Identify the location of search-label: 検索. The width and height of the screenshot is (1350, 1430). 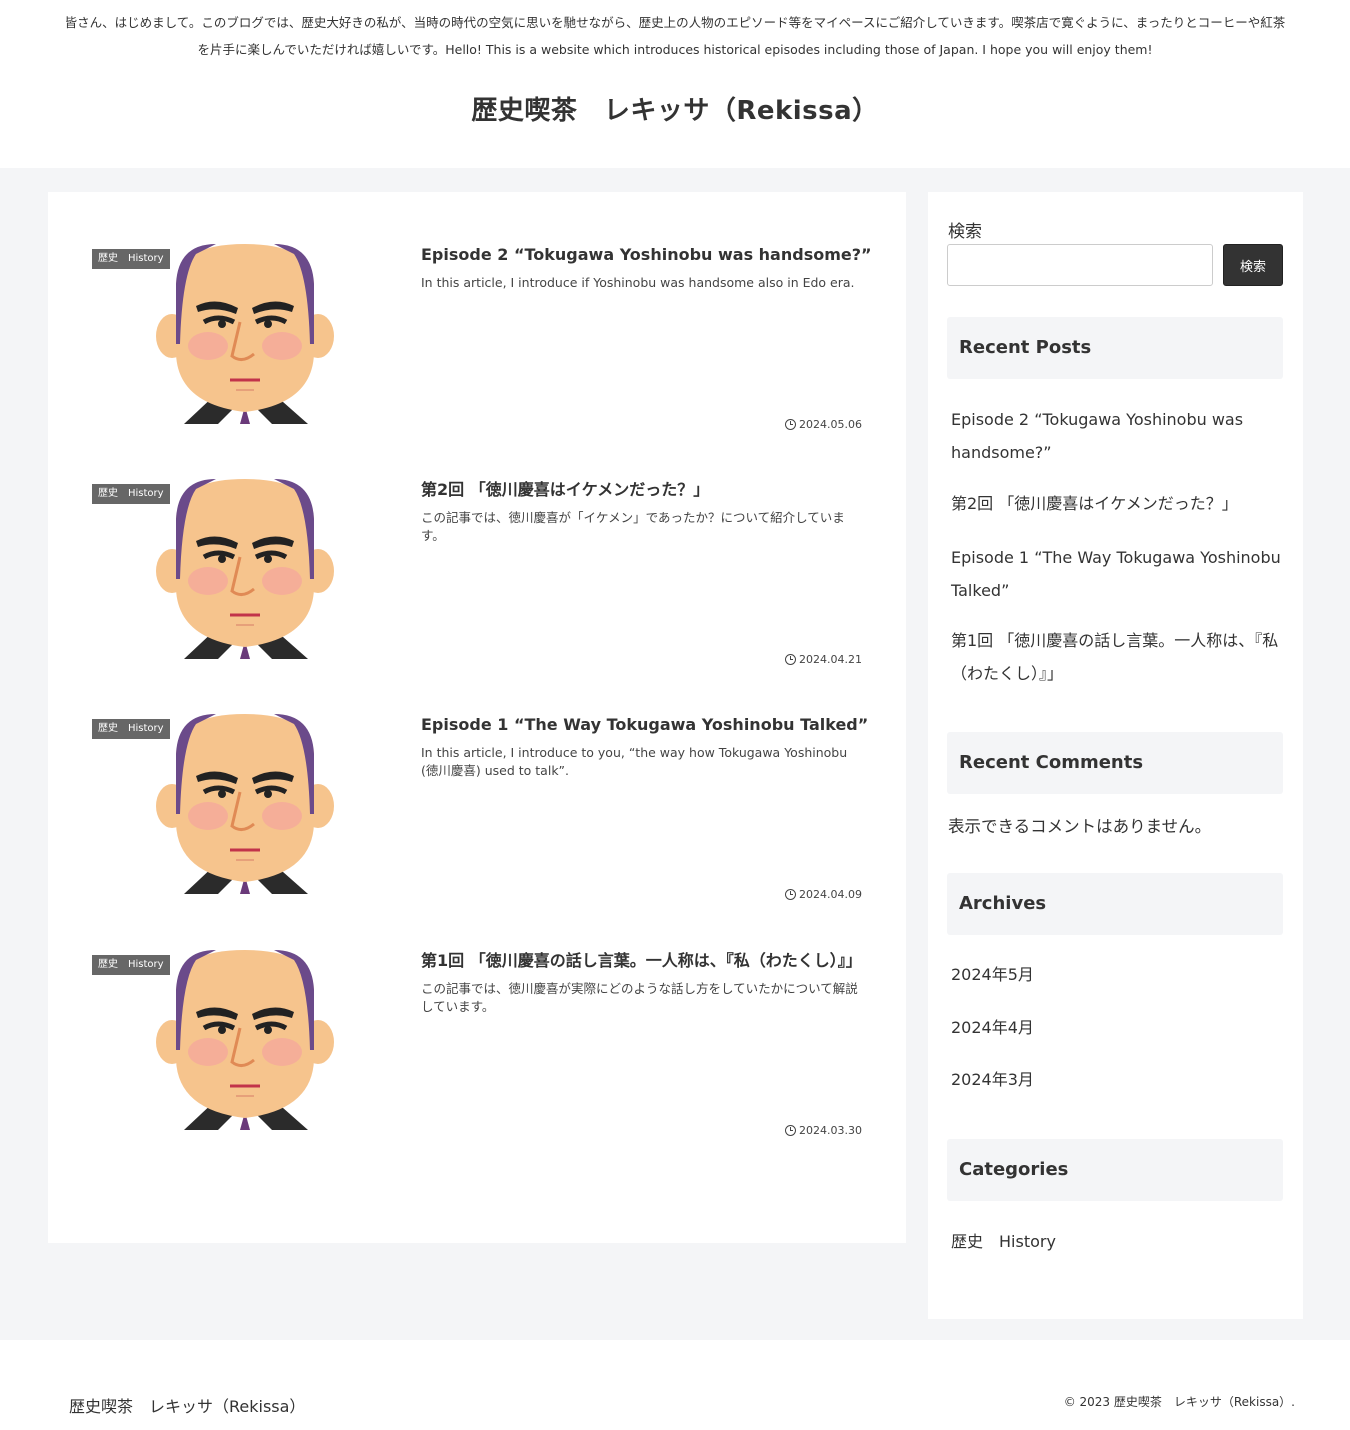
(965, 232).